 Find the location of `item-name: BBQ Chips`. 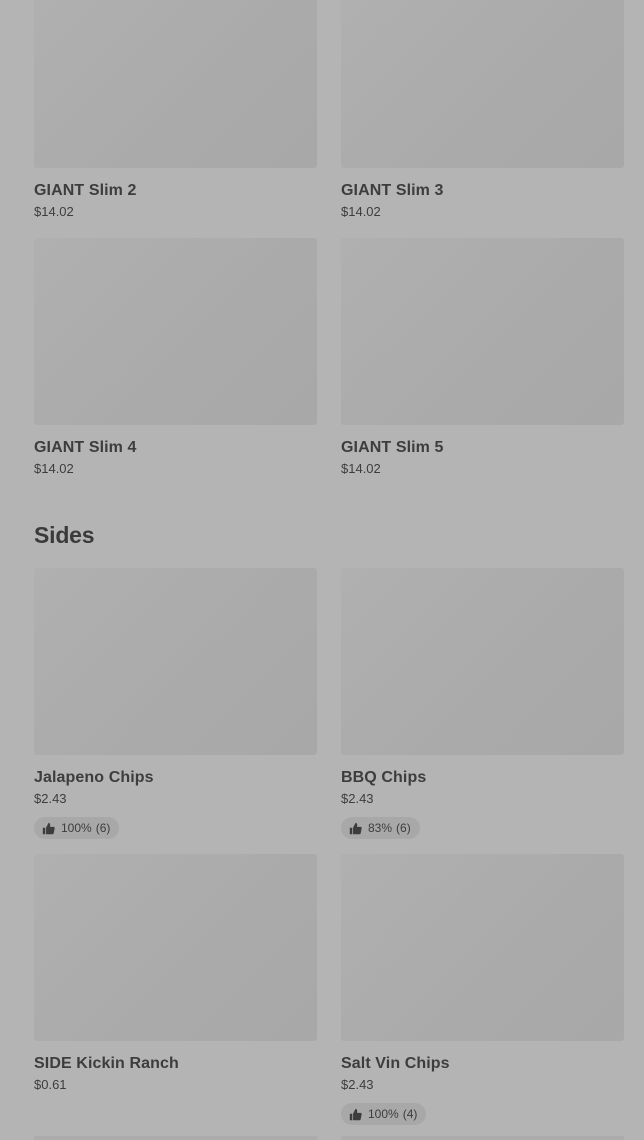

item-name: BBQ Chips is located at coordinates (384, 777).